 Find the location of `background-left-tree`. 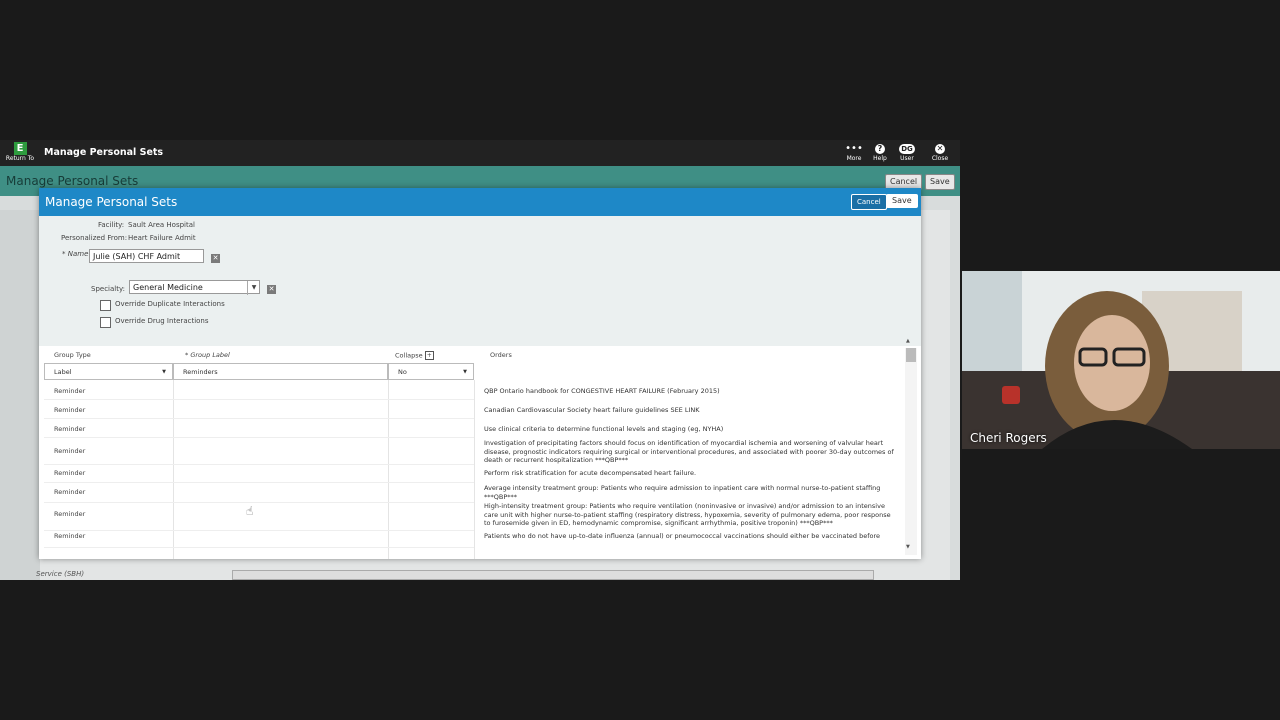

background-left-tree is located at coordinates (20, 395).